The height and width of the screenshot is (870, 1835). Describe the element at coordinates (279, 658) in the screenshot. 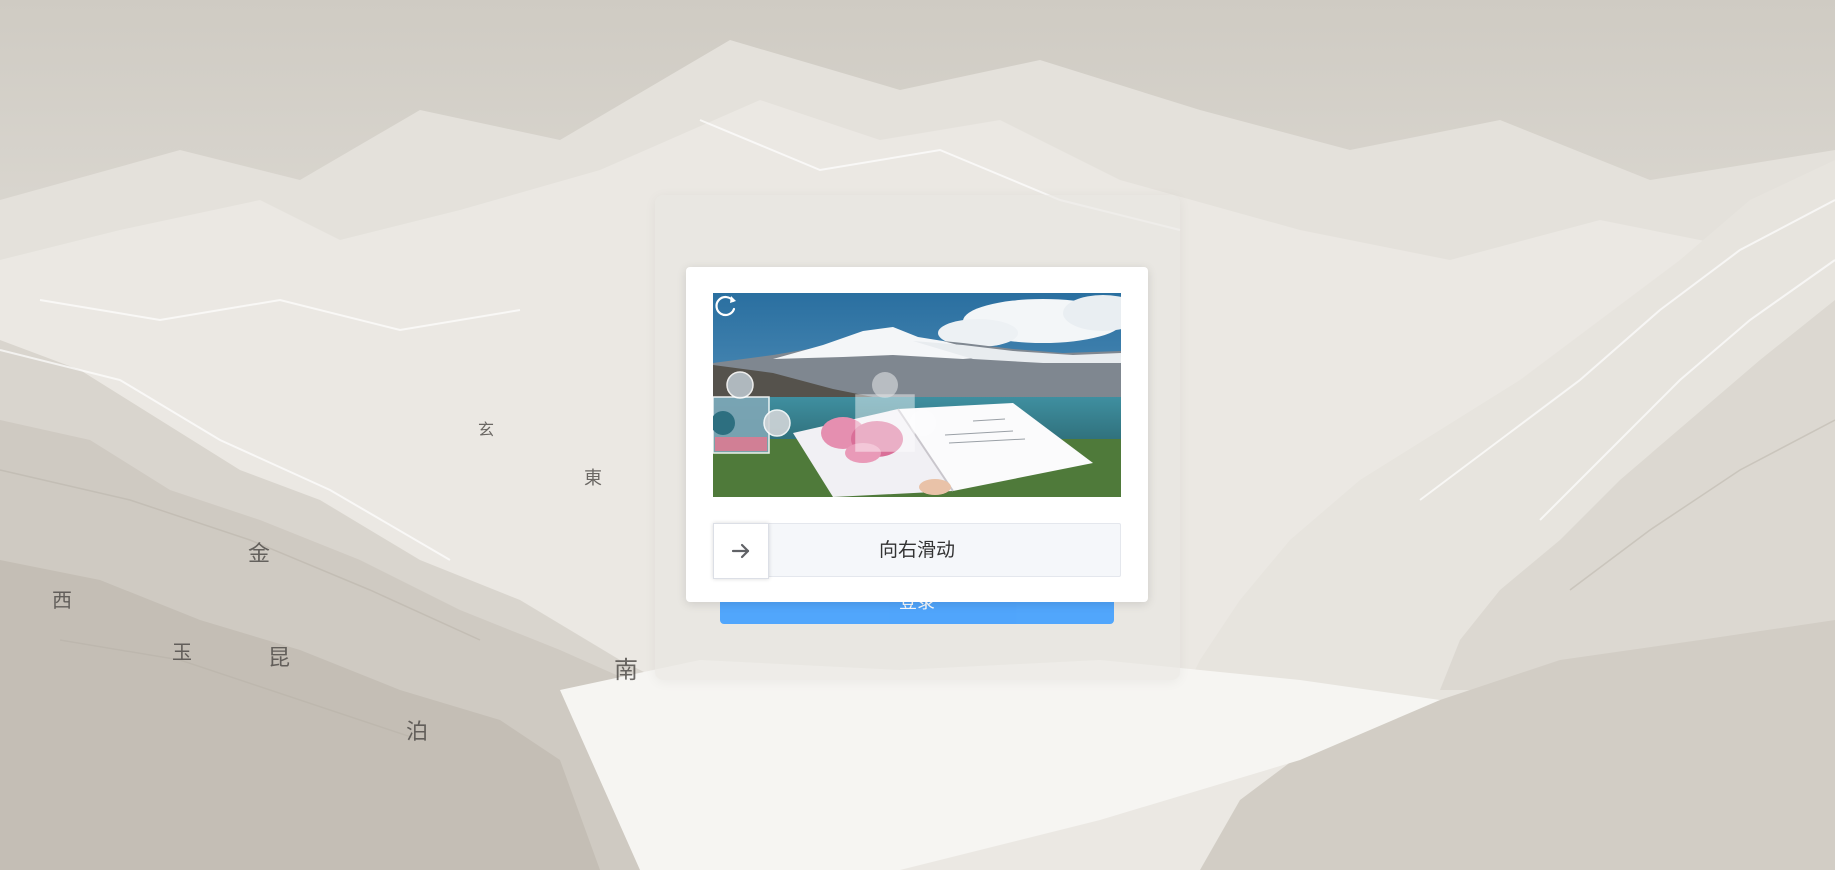

I see `map-label: 昆` at that location.